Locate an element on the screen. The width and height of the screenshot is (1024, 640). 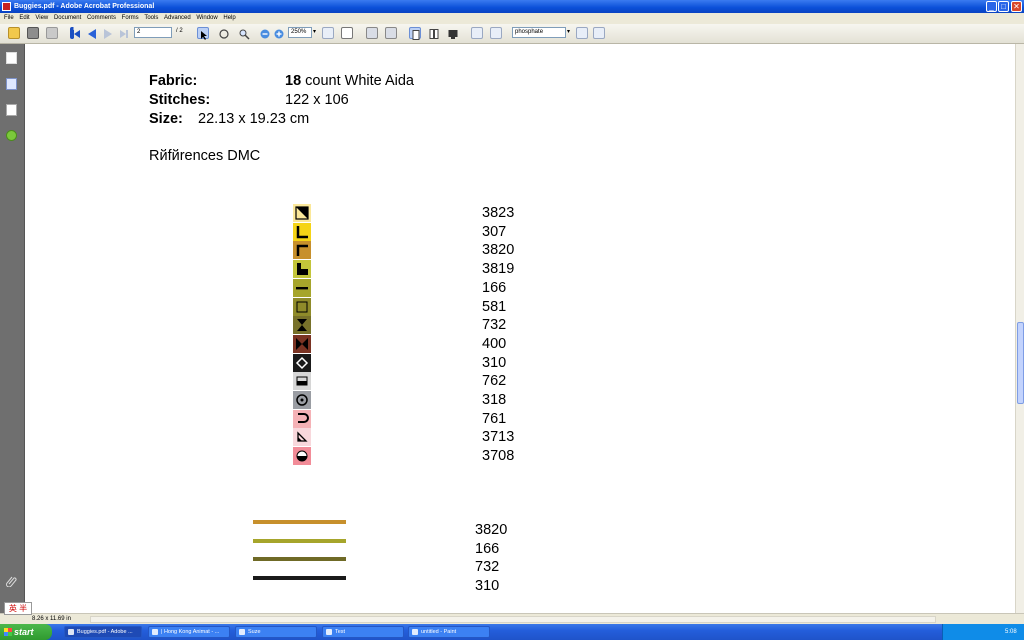
full-screen-icon is located at coordinates (391, 33).